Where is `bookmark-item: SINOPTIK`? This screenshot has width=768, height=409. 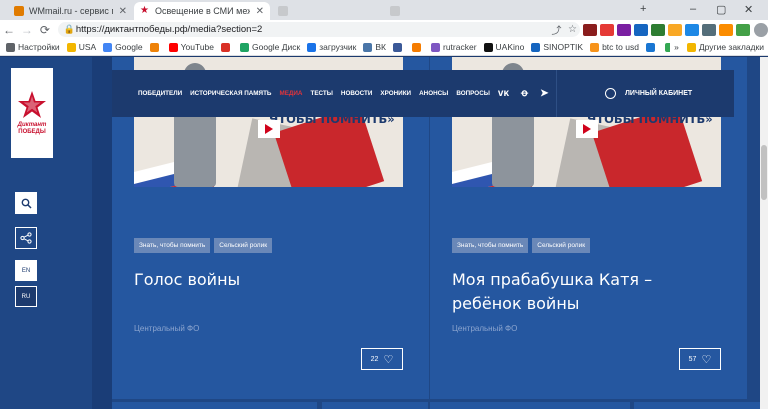
bookmark-item: SINOPTIK is located at coordinates (557, 47).